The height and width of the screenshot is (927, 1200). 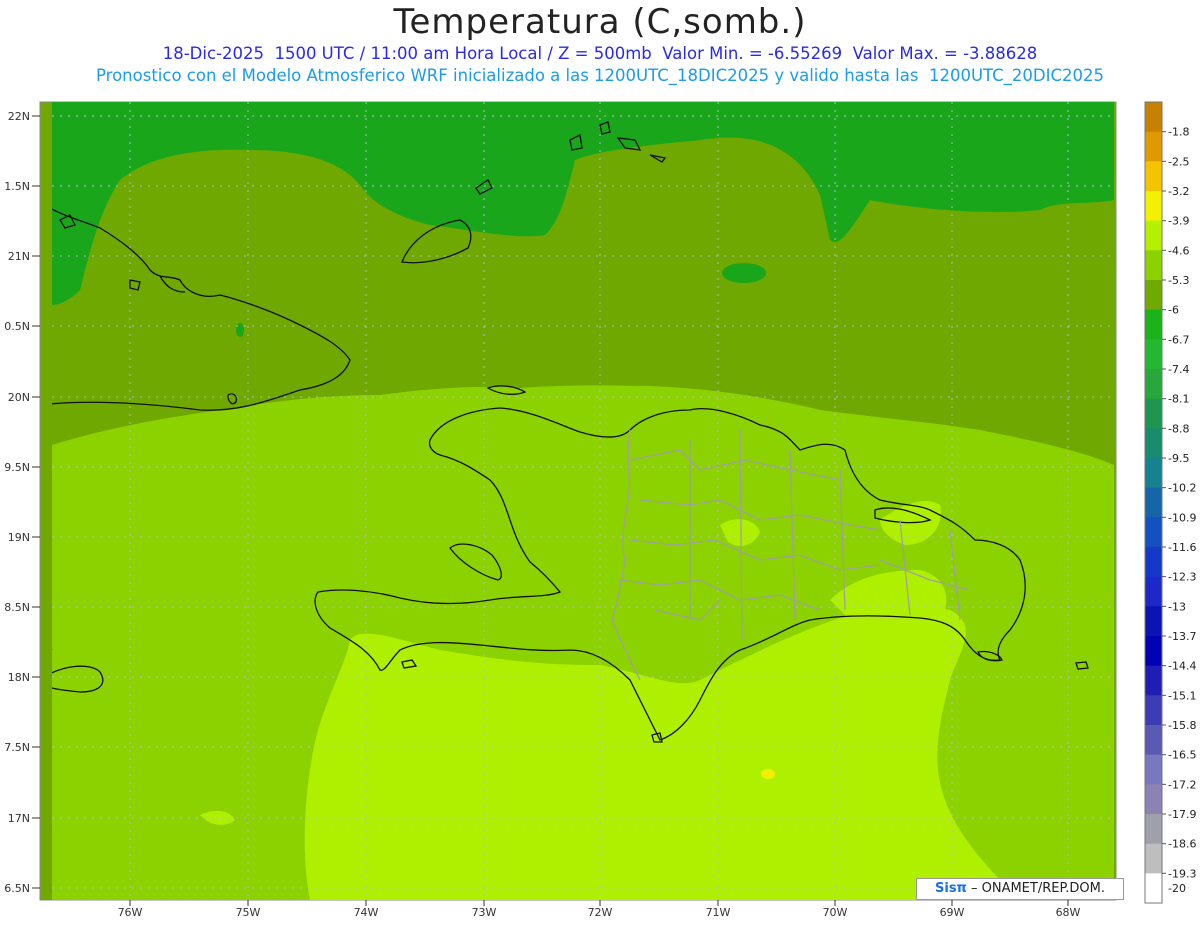 I want to click on colorbar-label: -13, so click(x=1177, y=606).